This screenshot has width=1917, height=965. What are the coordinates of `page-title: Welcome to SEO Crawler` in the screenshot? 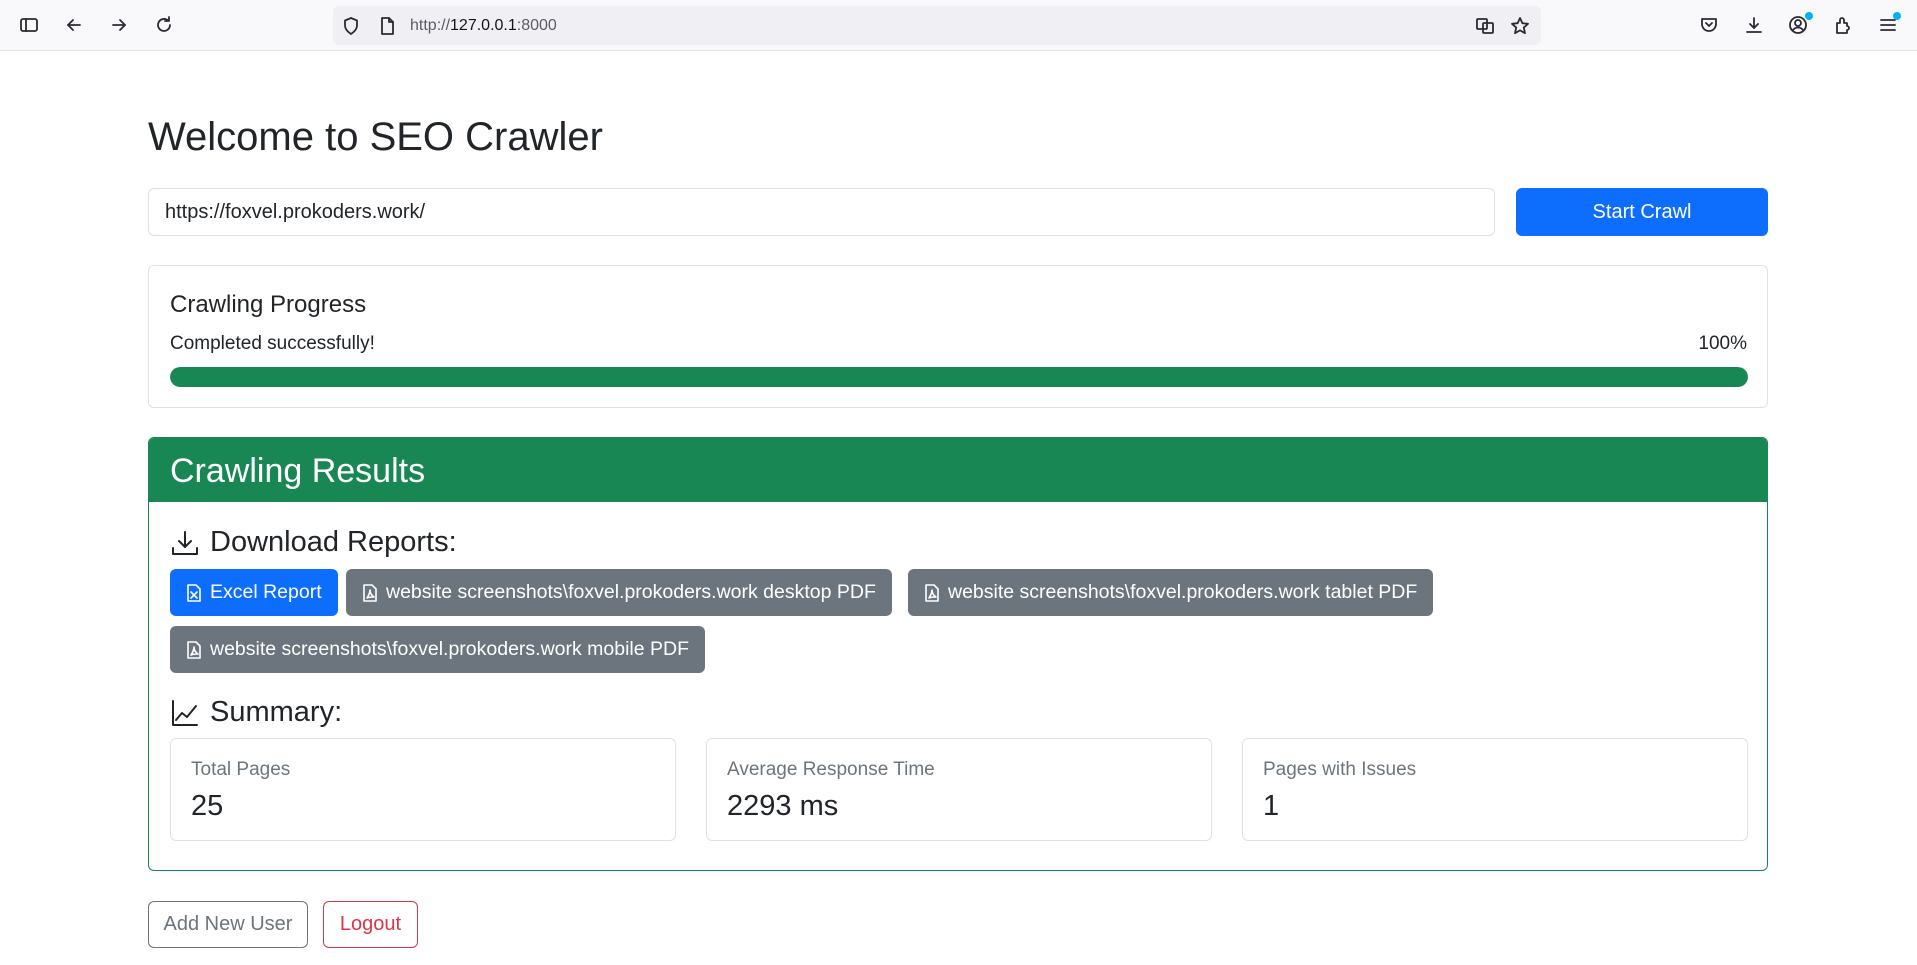 It's located at (375, 137).